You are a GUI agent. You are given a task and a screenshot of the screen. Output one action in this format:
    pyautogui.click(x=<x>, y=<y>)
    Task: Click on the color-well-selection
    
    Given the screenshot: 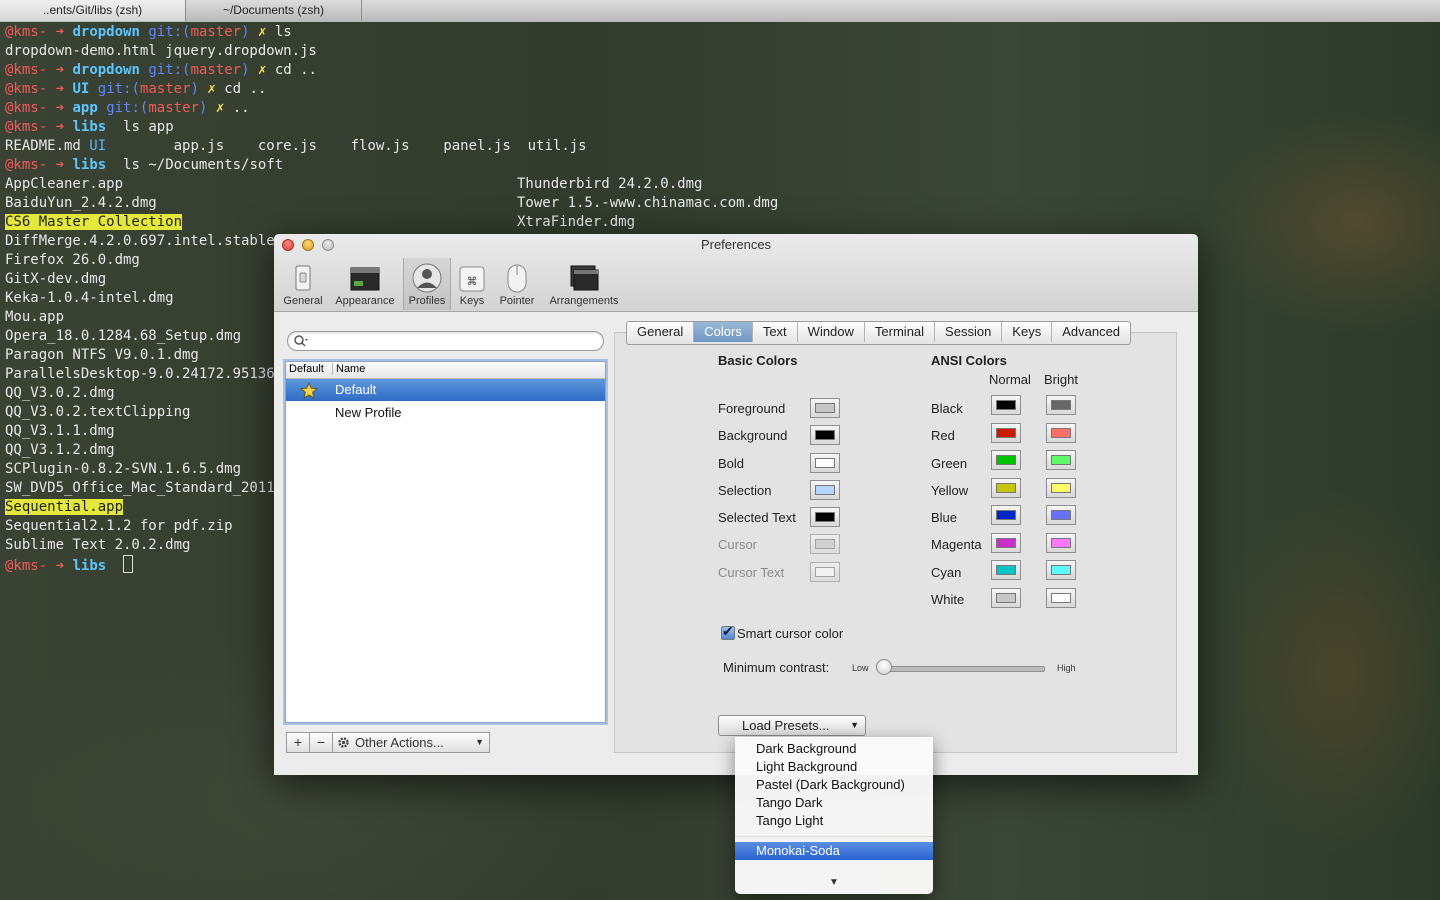 What is the action you would take?
    pyautogui.click(x=825, y=490)
    